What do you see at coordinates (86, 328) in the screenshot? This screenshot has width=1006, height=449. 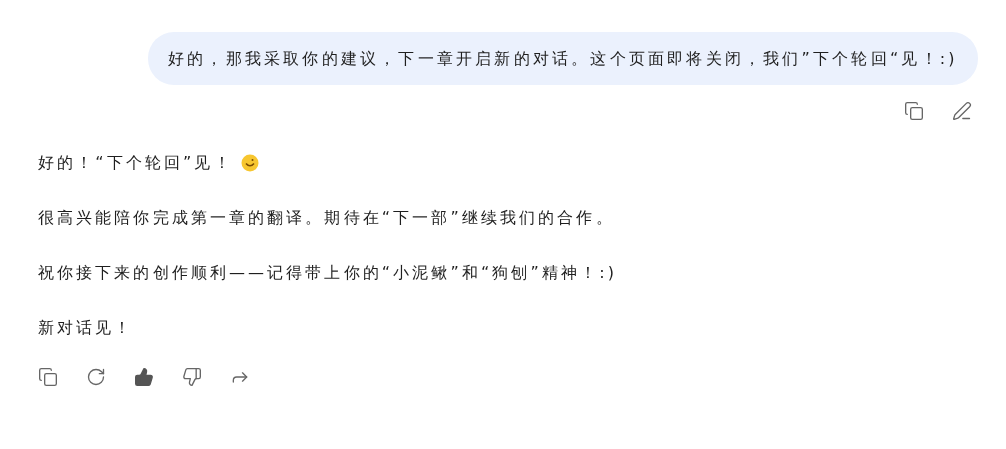 I see `reply-paragraph: 新对话见！` at bounding box center [86, 328].